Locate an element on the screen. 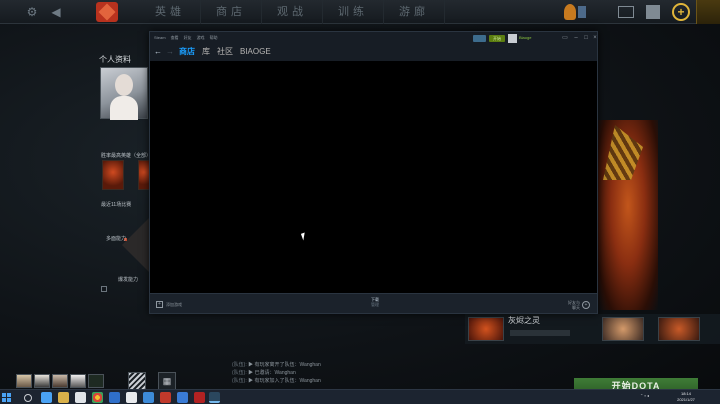 The height and width of the screenshot is (404, 720). profile-title: 个人资料 is located at coordinates (115, 59).